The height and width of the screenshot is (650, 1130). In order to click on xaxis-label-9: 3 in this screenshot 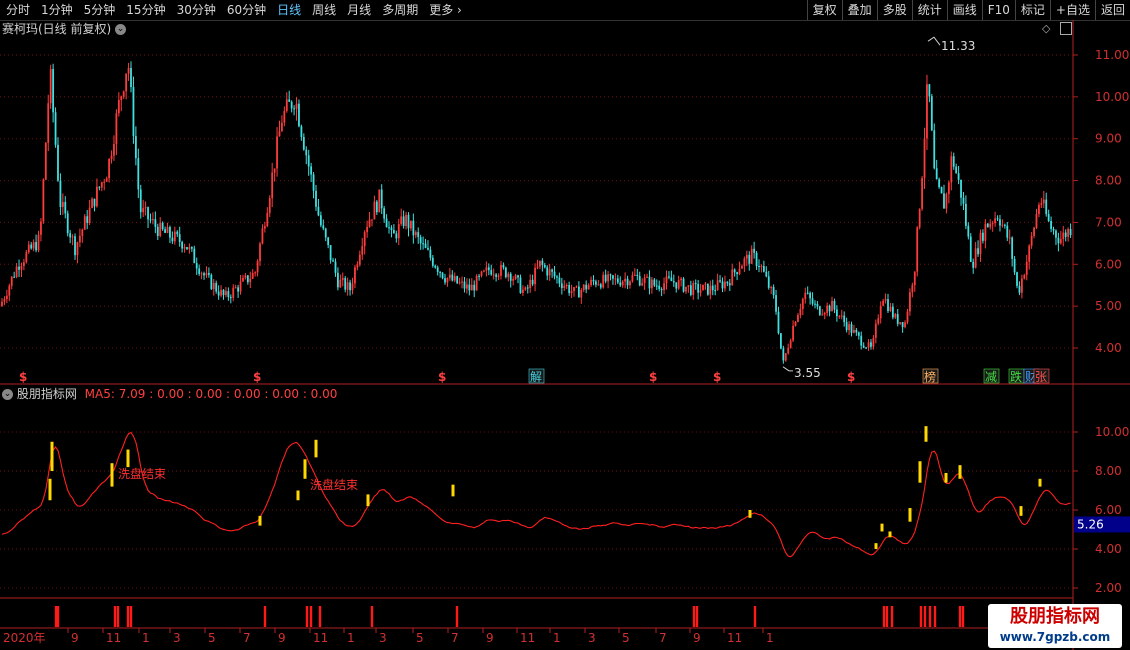, I will do `click(383, 638)`.